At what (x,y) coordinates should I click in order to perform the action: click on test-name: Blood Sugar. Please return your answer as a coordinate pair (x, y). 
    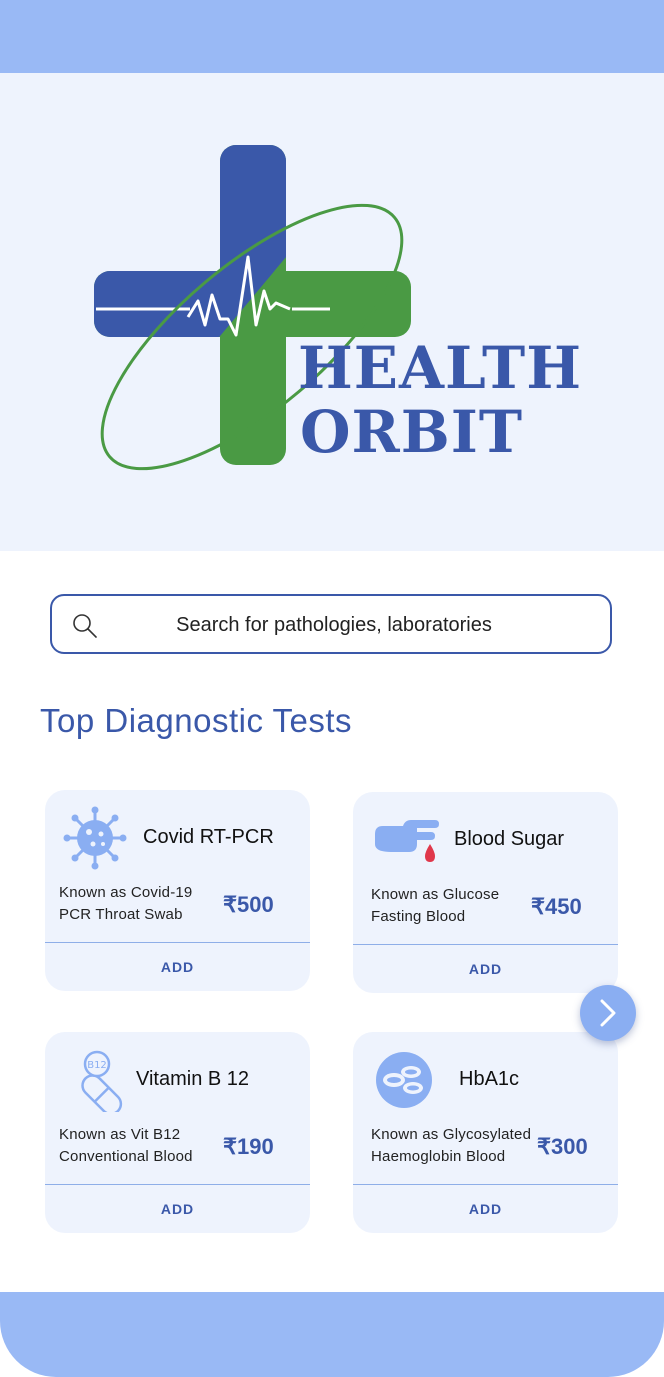
    Looking at the image, I should click on (509, 839).